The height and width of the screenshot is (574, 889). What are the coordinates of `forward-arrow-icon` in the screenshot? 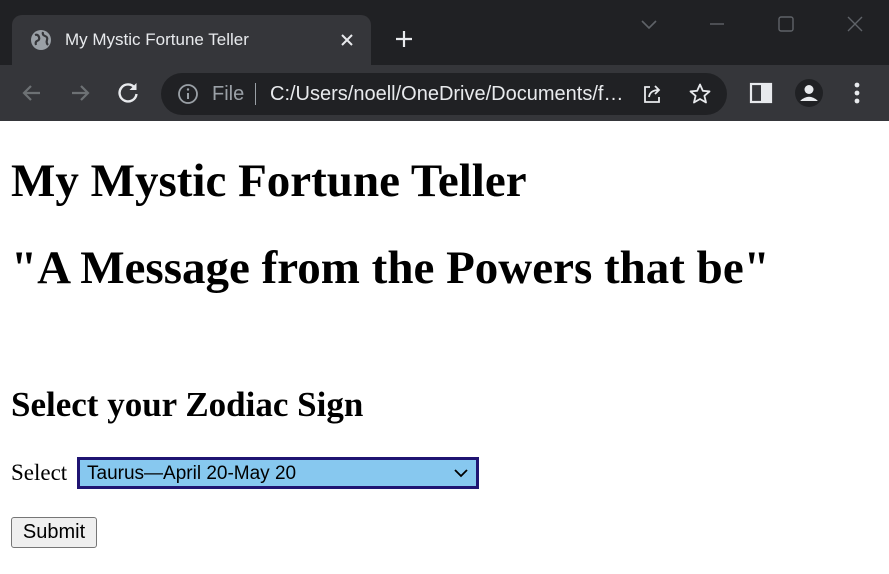 It's located at (80, 93).